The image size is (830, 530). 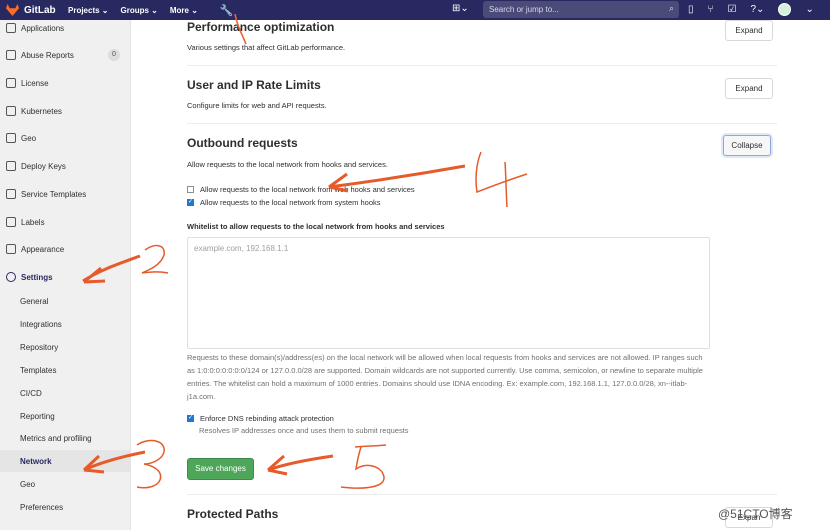 I want to click on settings-subitem-general: General, so click(x=34, y=301).